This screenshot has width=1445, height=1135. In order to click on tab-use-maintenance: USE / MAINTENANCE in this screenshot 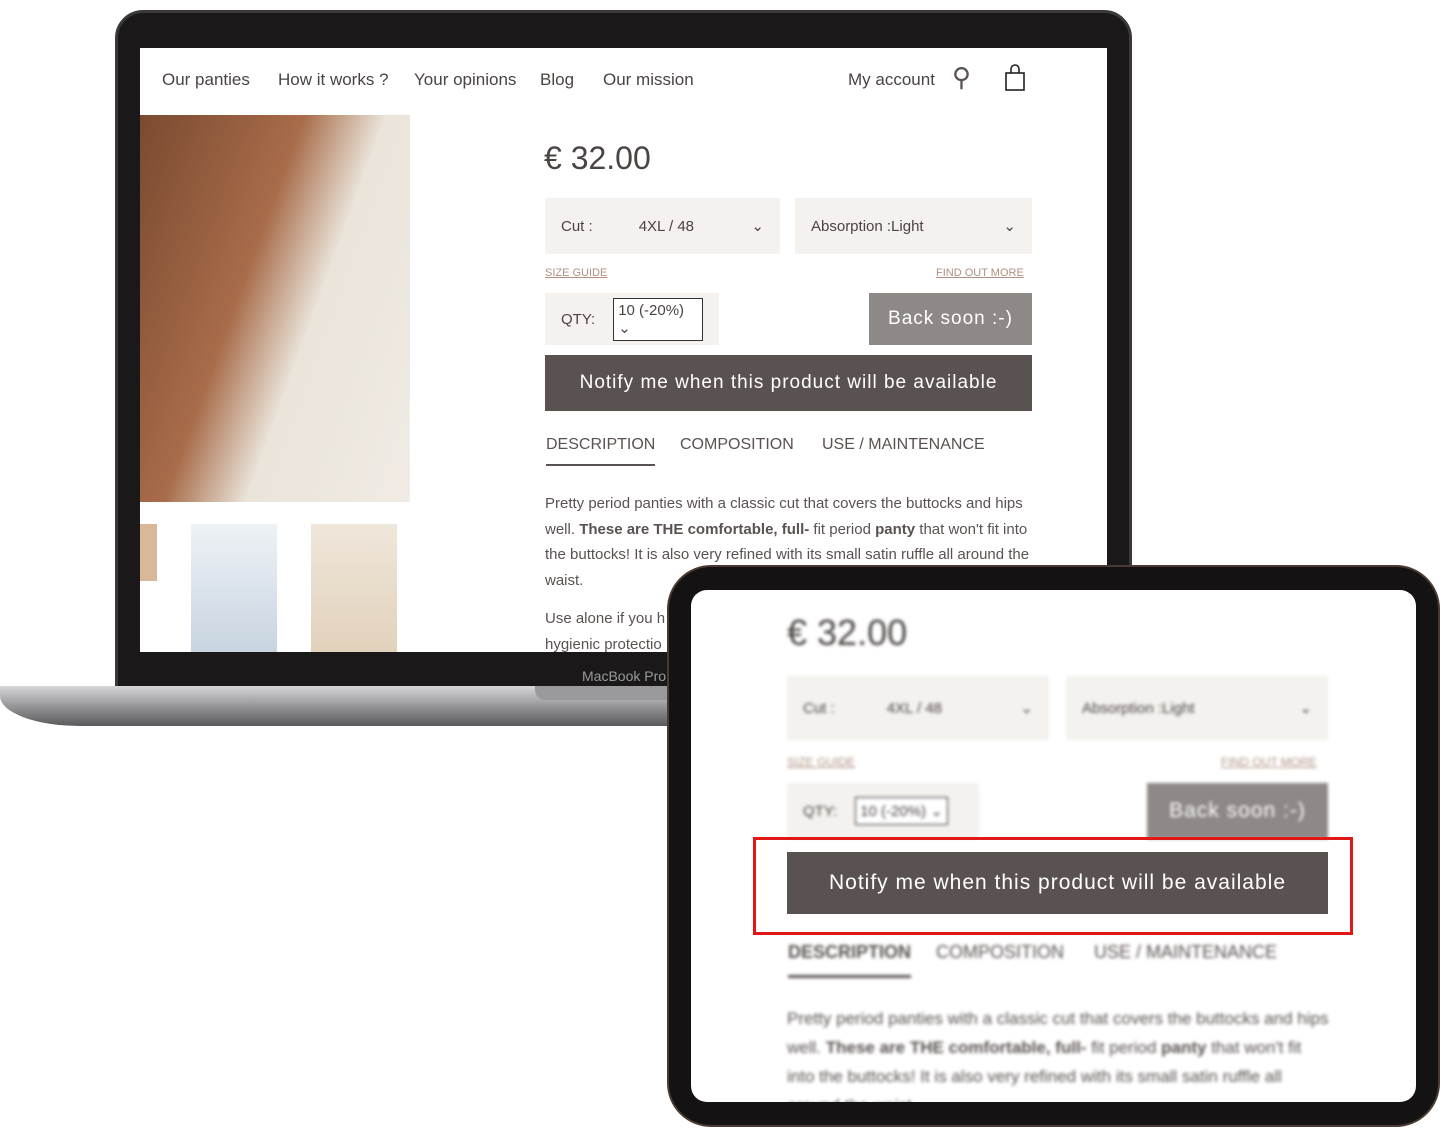, I will do `click(903, 445)`.